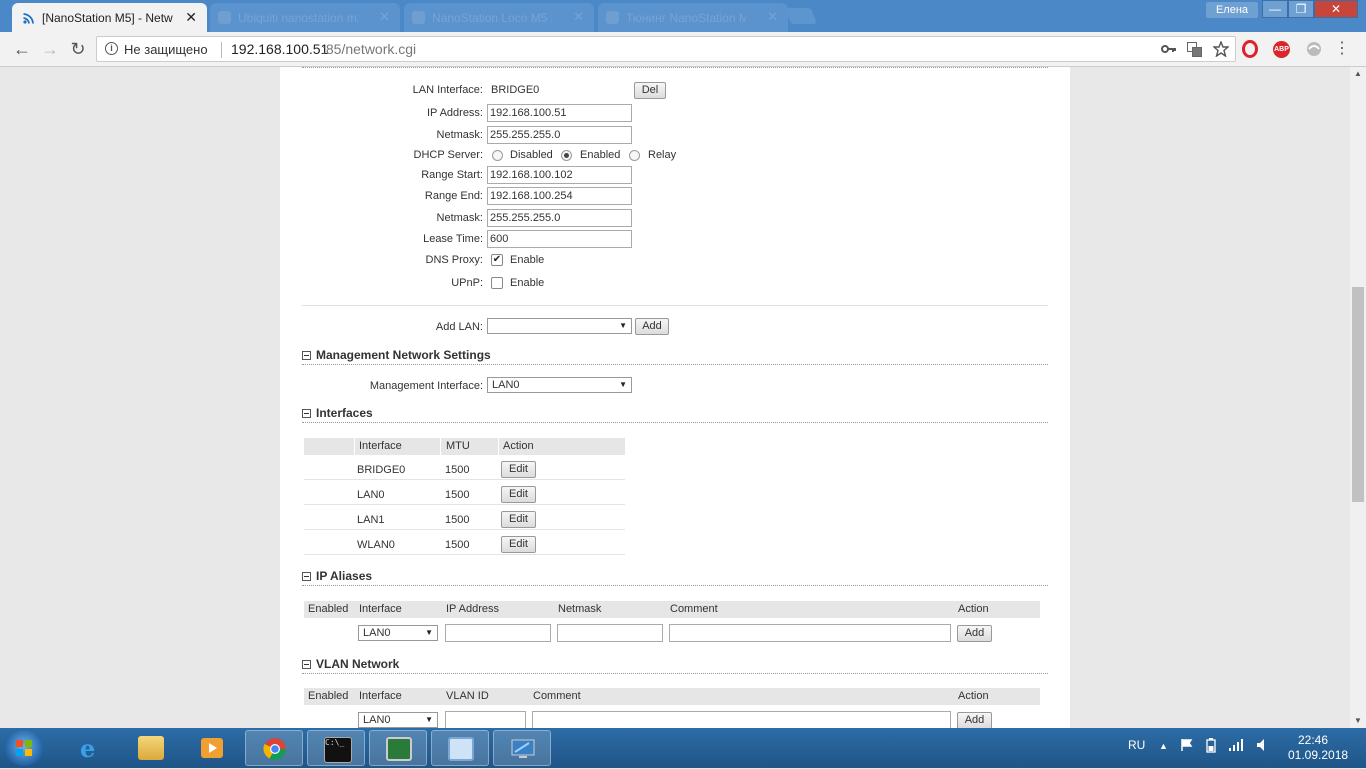  What do you see at coordinates (1221, 49) in the screenshot?
I see `star-icon` at bounding box center [1221, 49].